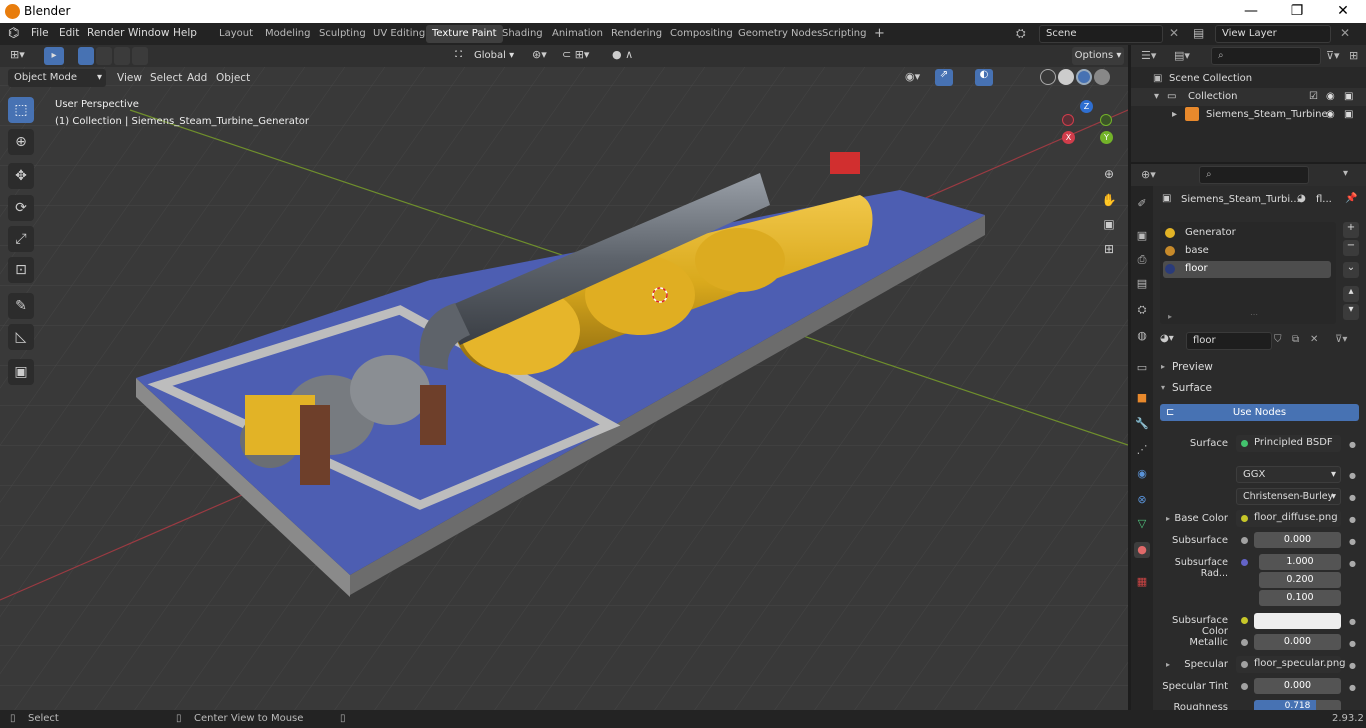 This screenshot has height=728, width=1366. I want to click on scene-tab-icon: ⛭, so click(1142, 310).